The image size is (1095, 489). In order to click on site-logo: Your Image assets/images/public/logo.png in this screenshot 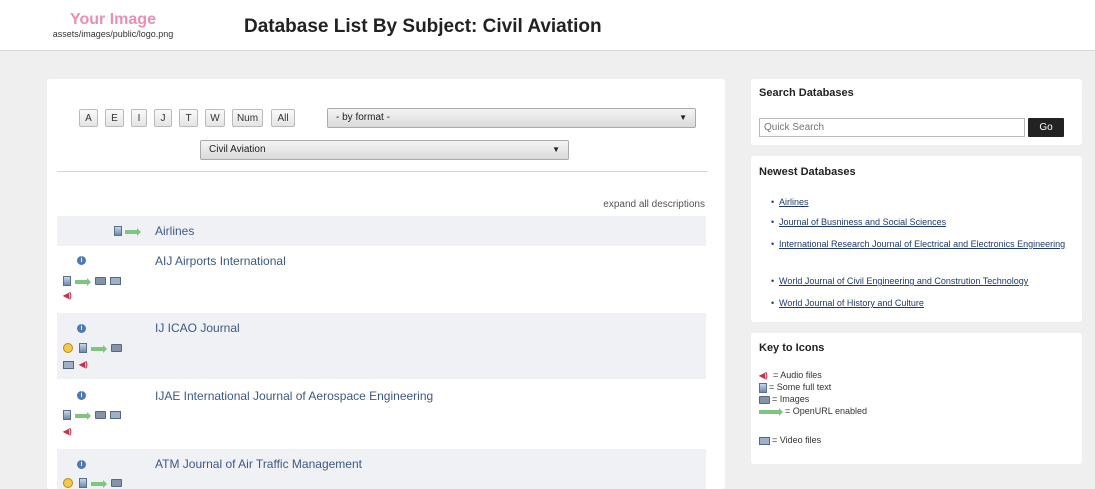, I will do `click(113, 25)`.